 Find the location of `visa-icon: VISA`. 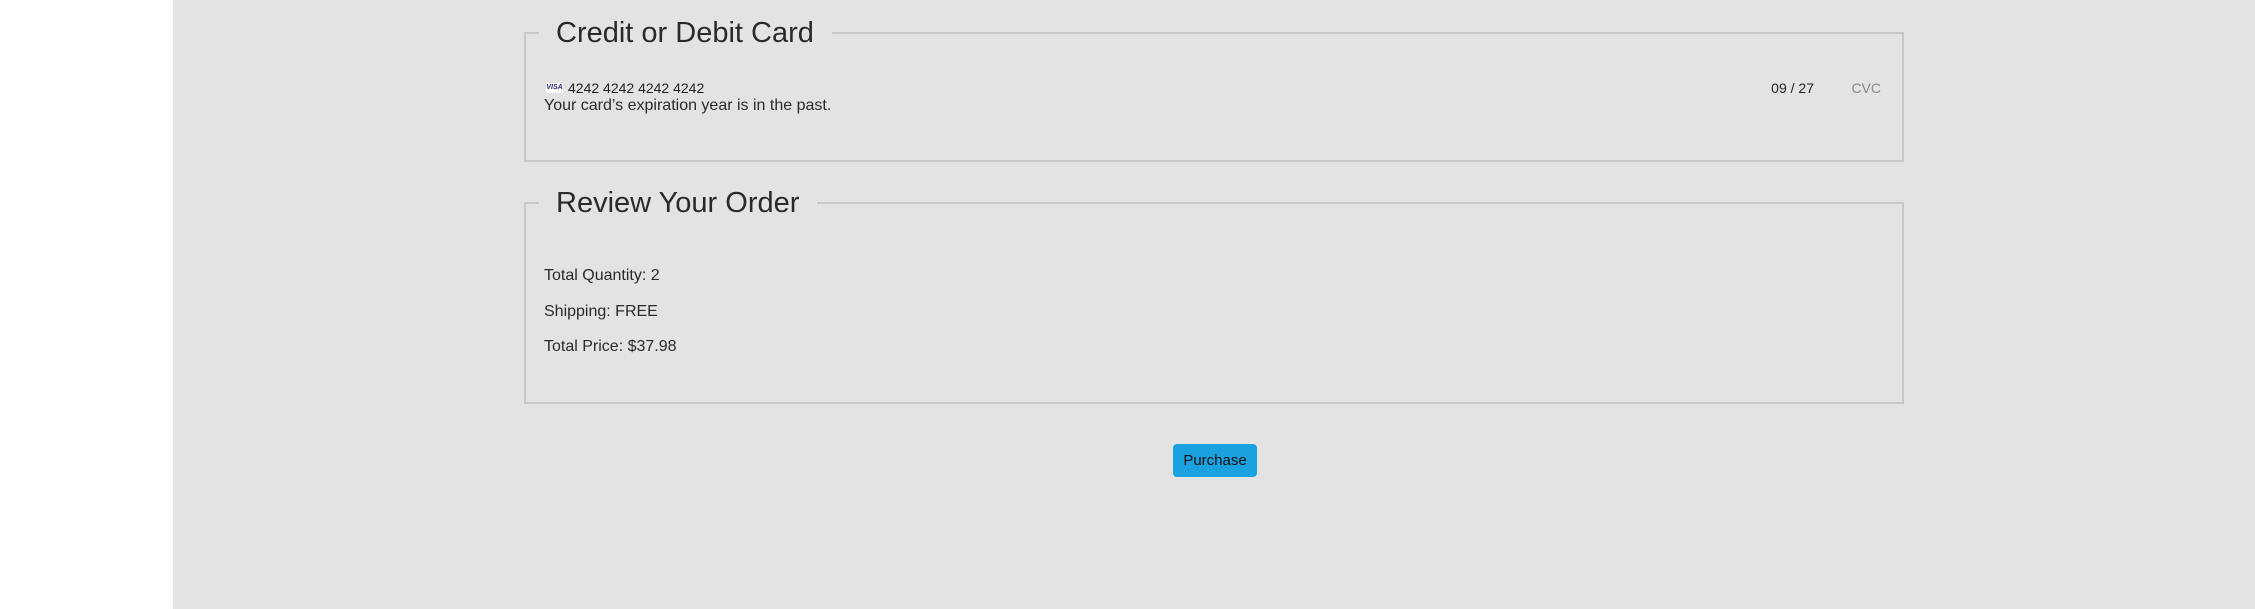

visa-icon: VISA is located at coordinates (554, 88).